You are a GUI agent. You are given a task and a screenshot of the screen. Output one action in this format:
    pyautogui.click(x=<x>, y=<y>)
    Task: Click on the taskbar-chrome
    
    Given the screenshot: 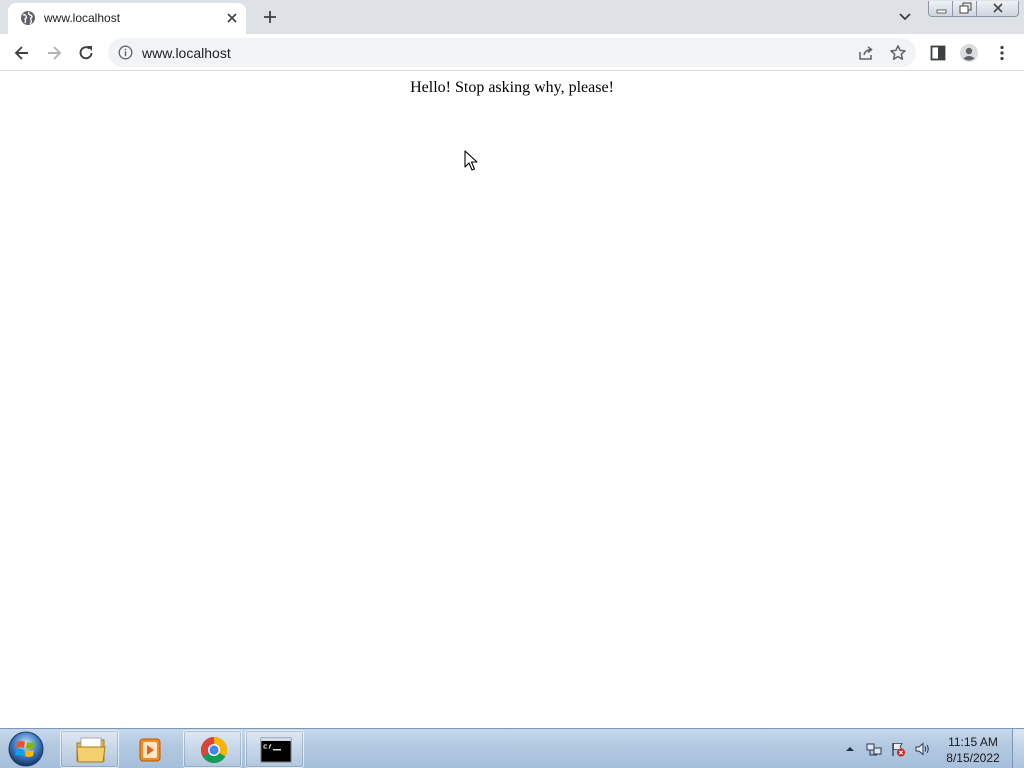 What is the action you would take?
    pyautogui.click(x=212, y=749)
    